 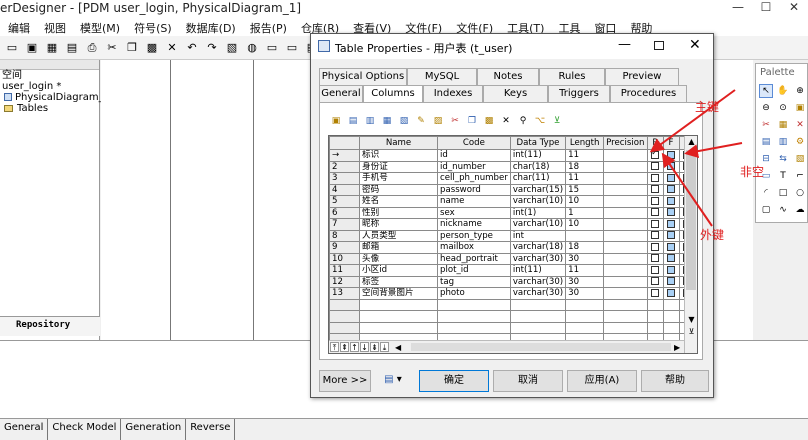 What do you see at coordinates (398, 166) in the screenshot?
I see `column-name: 身份证` at bounding box center [398, 166].